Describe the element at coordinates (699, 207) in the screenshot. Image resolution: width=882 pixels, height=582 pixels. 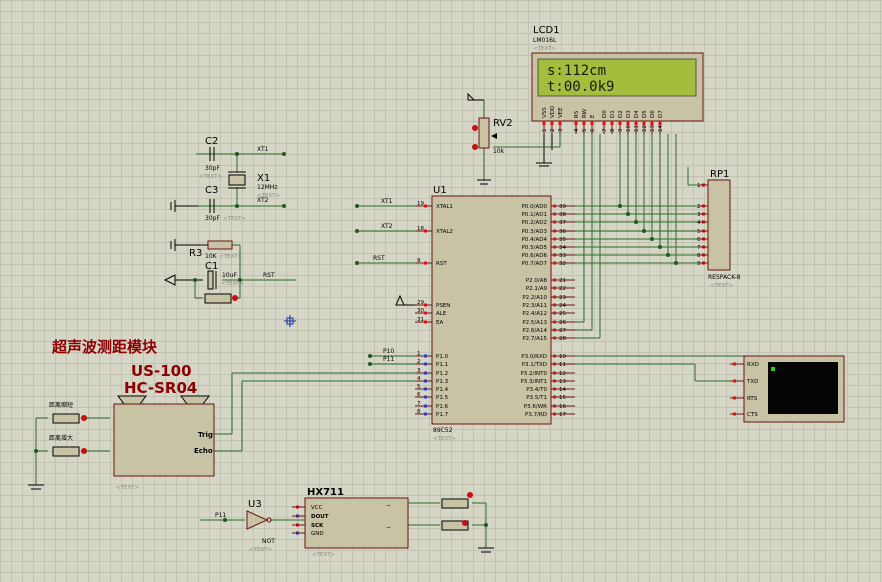
I see `rp1-pin-num: 2` at that location.